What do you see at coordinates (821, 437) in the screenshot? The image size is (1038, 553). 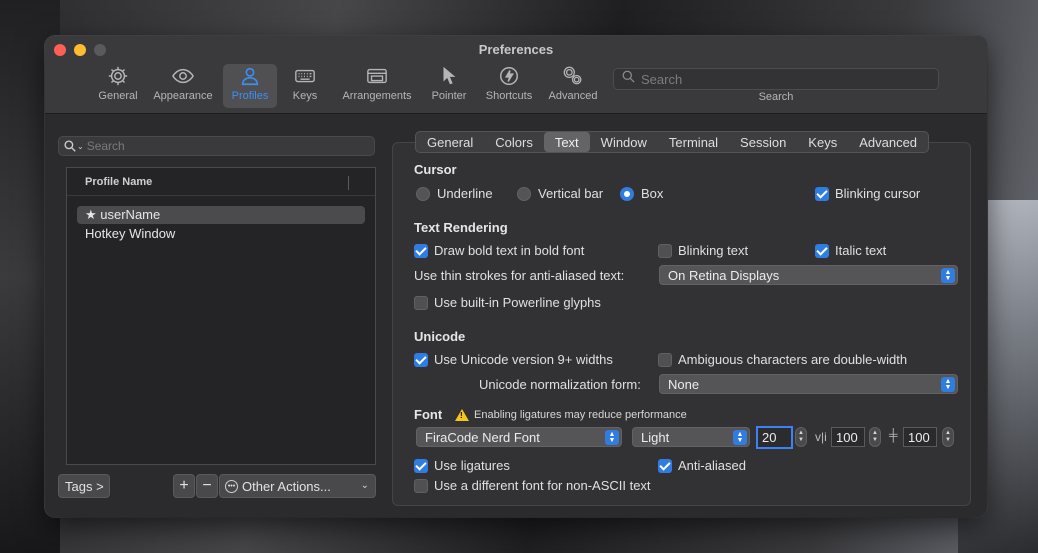 I see `horizontal-spacing-icon: v|i` at bounding box center [821, 437].